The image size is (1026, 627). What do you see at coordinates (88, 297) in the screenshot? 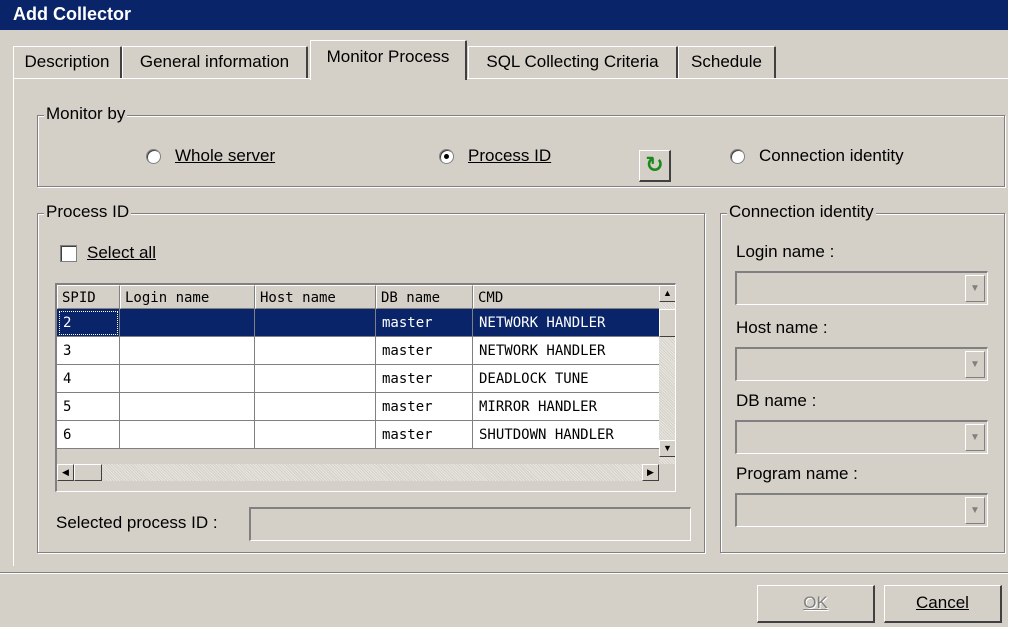
I see `column-header-spid: SPID` at bounding box center [88, 297].